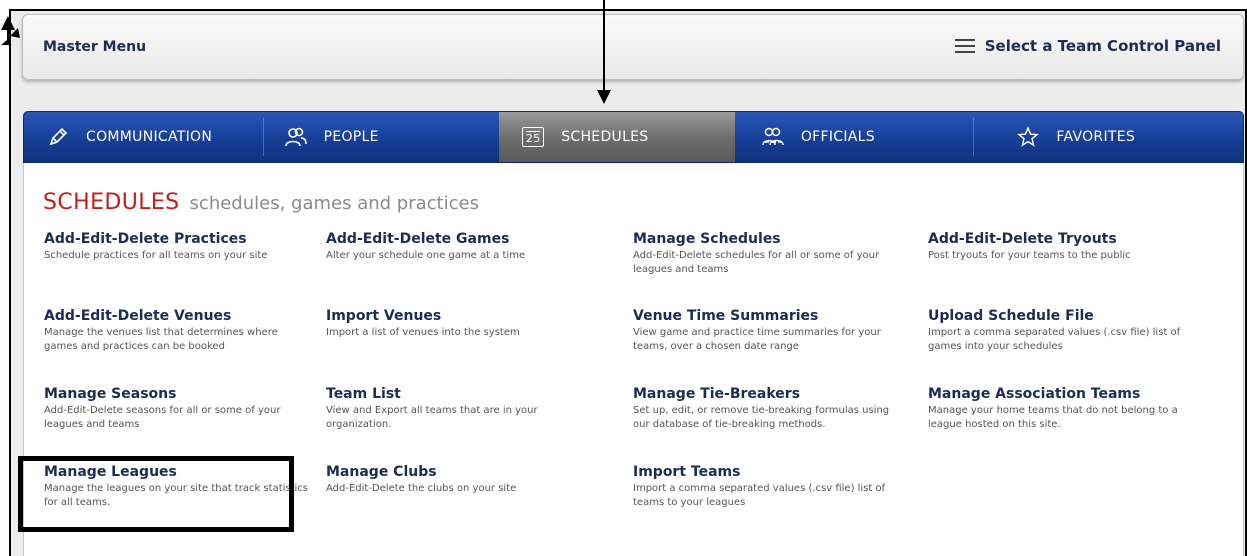  What do you see at coordinates (156, 494) in the screenshot?
I see `highlight-box` at bounding box center [156, 494].